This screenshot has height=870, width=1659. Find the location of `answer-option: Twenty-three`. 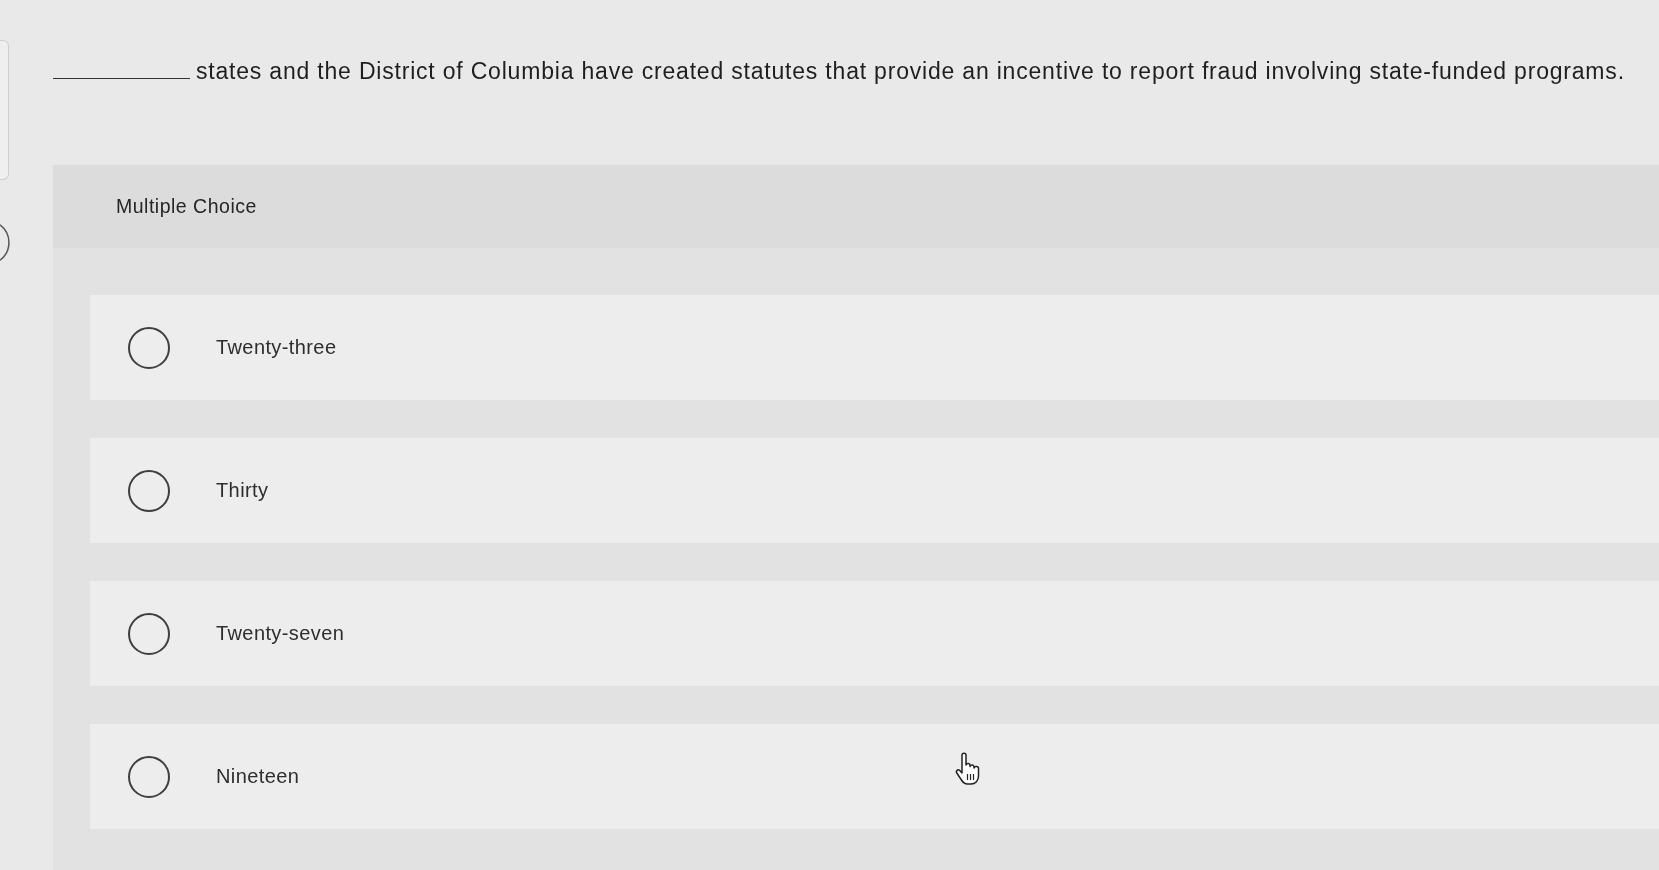

answer-option: Twenty-three is located at coordinates (874, 347).